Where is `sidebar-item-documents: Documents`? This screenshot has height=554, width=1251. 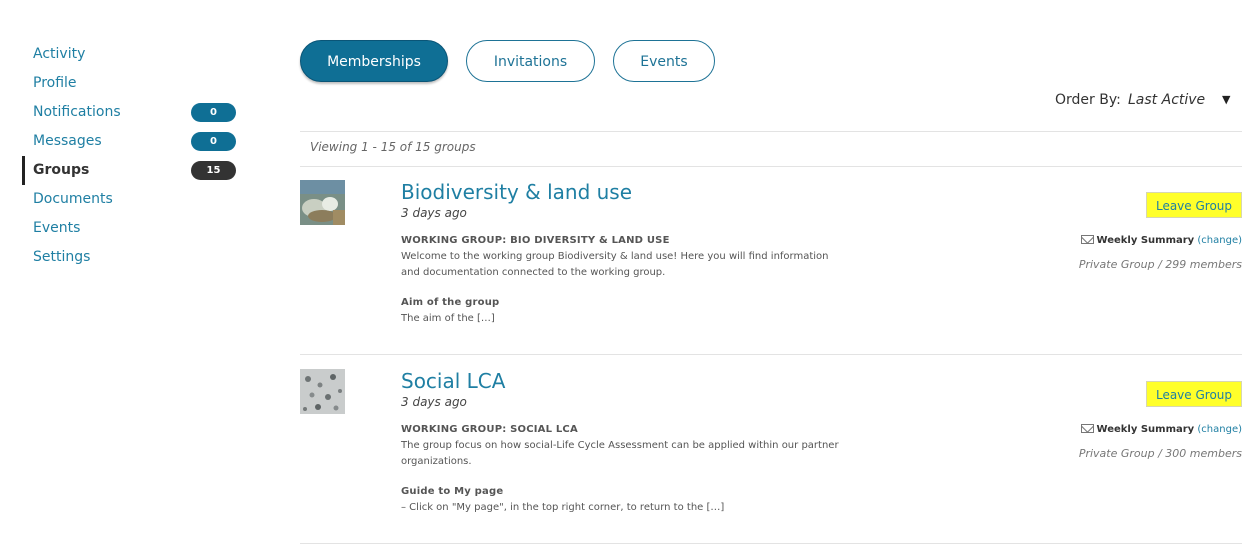
sidebar-item-documents: Documents is located at coordinates (132, 199).